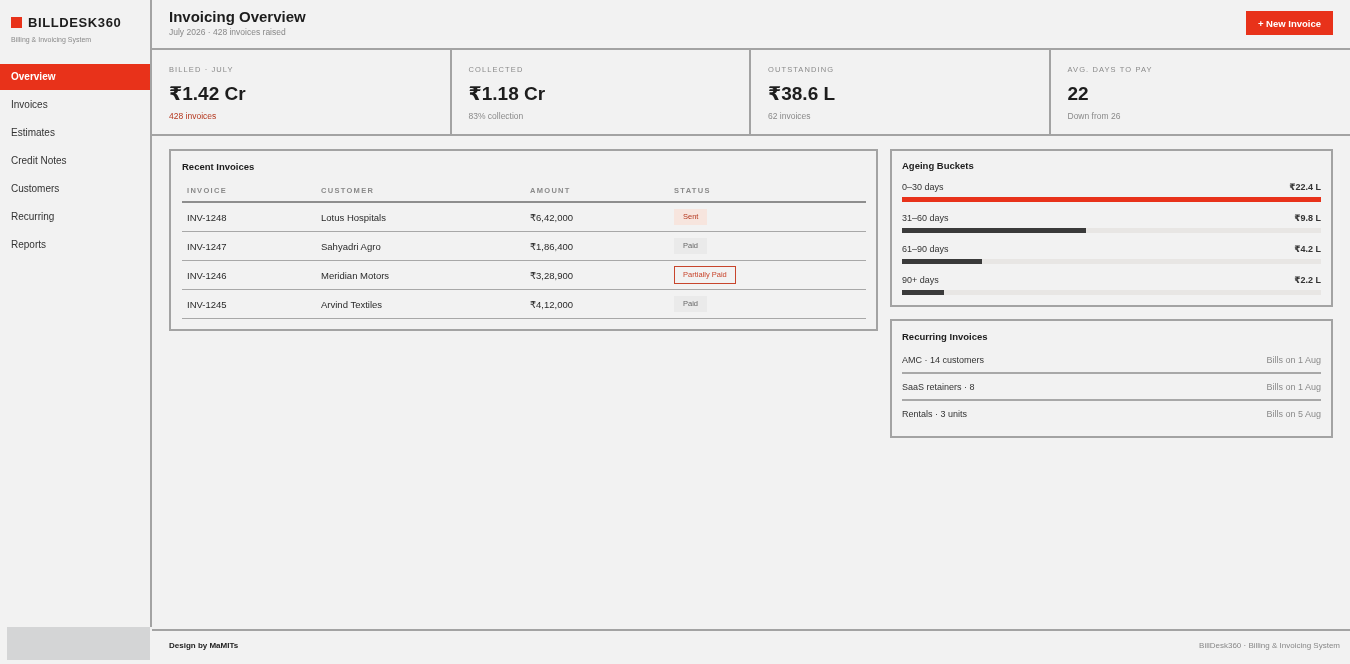 The width and height of the screenshot is (1350, 664). Describe the element at coordinates (219, 167) in the screenshot. I see `card-title: Recent Invoices` at that location.